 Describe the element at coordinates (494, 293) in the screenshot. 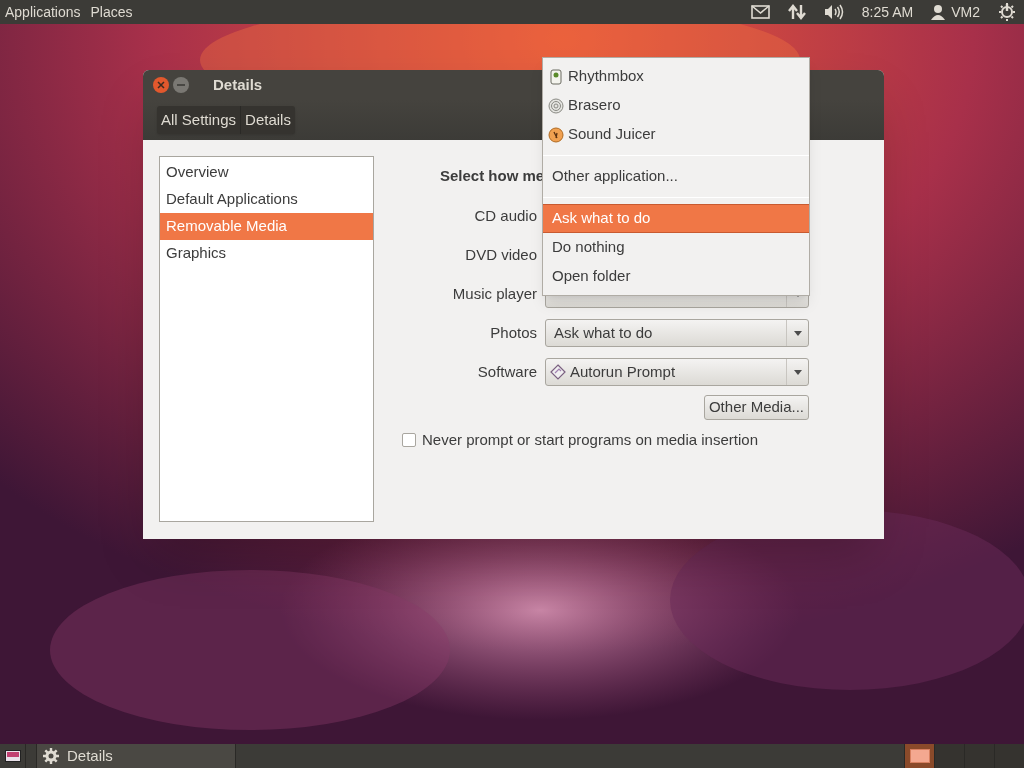

I see `field-label: Music player` at that location.